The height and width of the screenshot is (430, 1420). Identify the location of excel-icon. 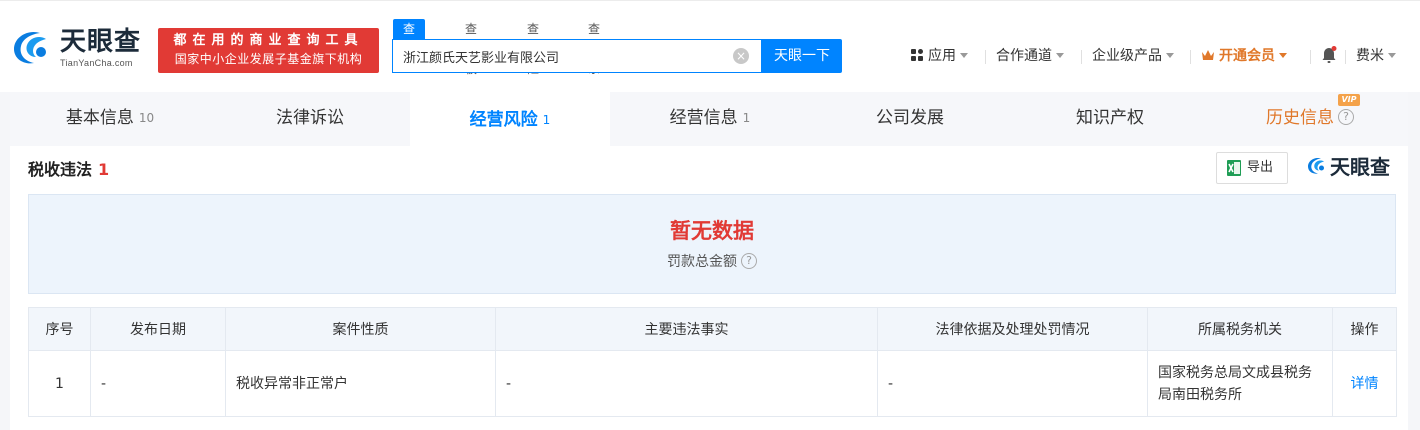
(1234, 168).